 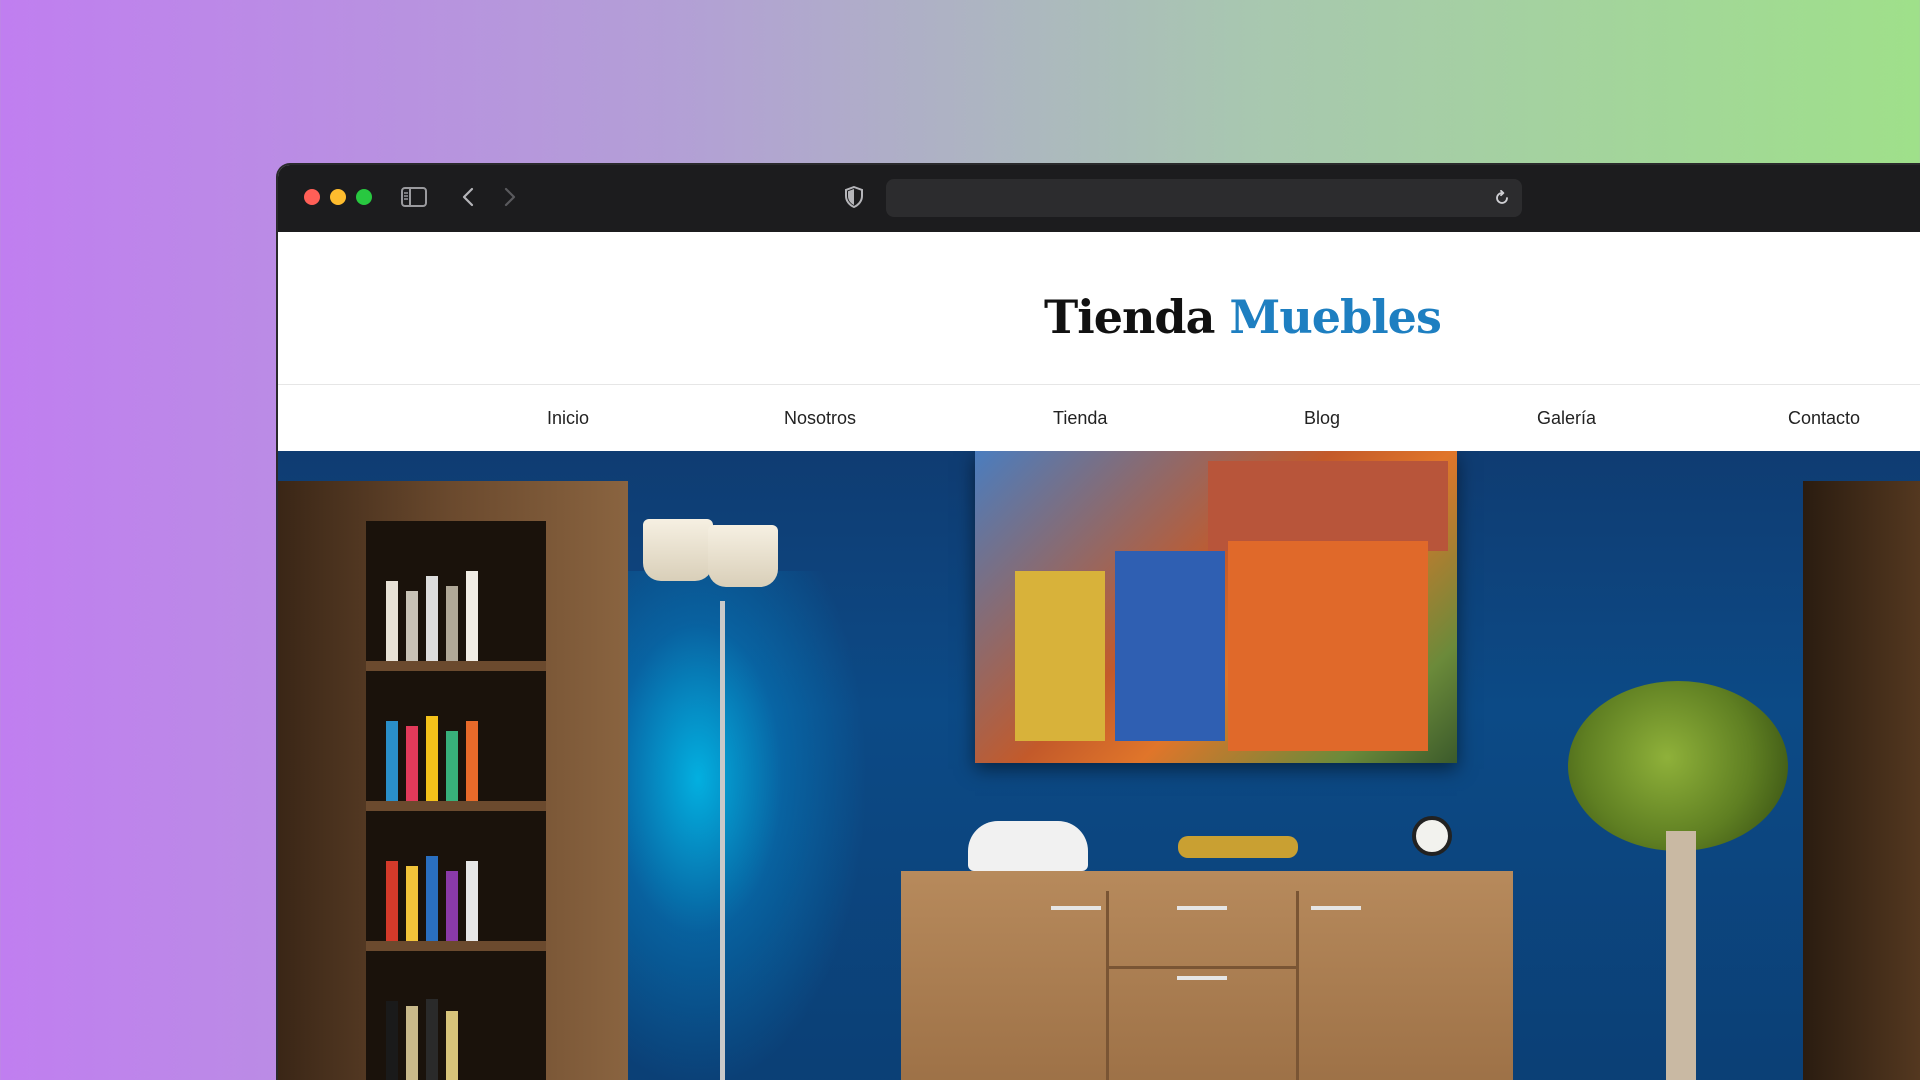 What do you see at coordinates (568, 418) in the screenshot?
I see `nav-link-inicio: Inicio` at bounding box center [568, 418].